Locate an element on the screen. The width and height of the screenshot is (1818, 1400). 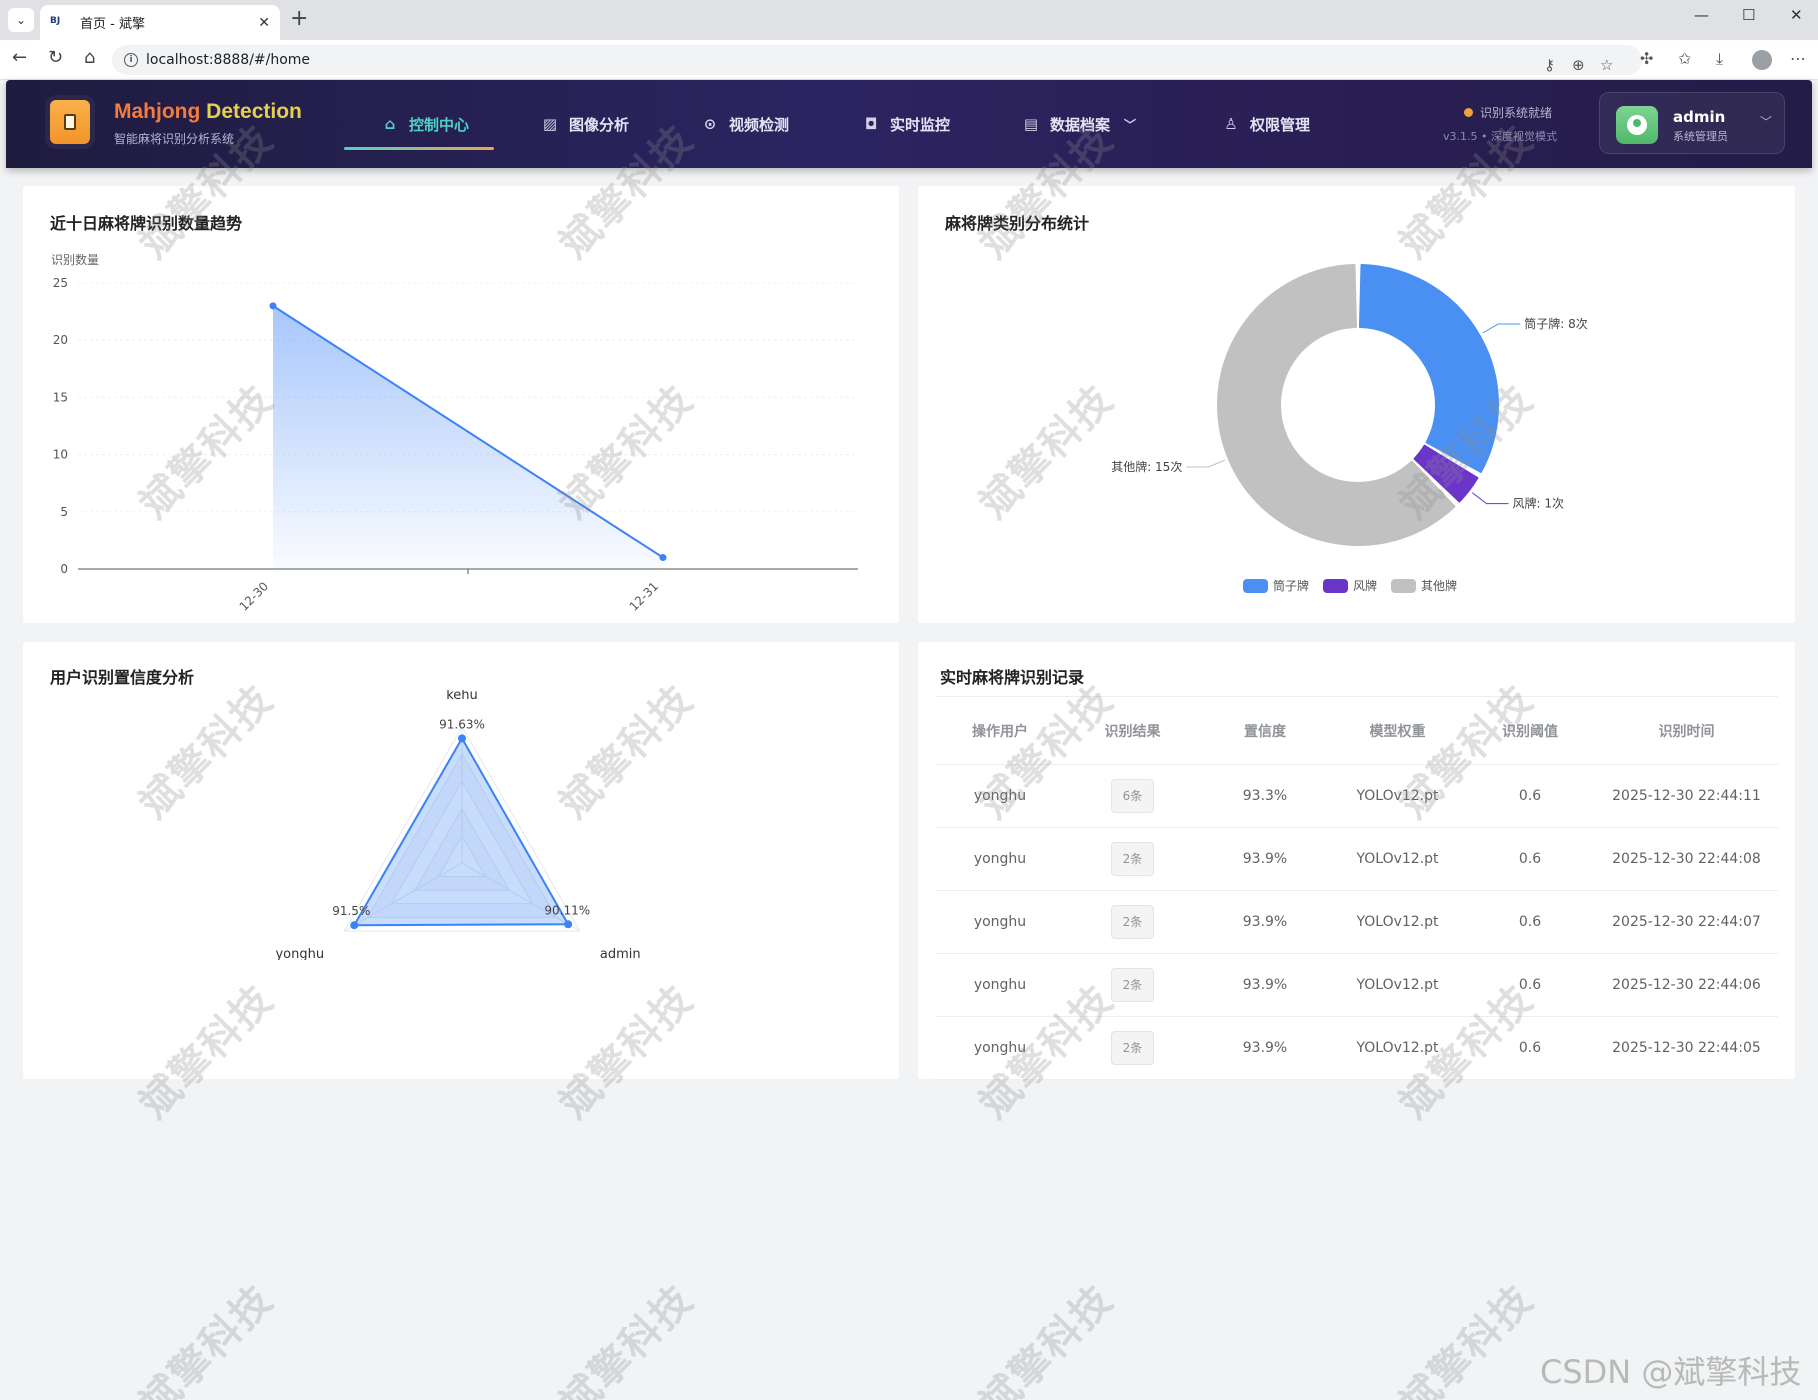
mahjong-logo-icon is located at coordinates (70, 122).